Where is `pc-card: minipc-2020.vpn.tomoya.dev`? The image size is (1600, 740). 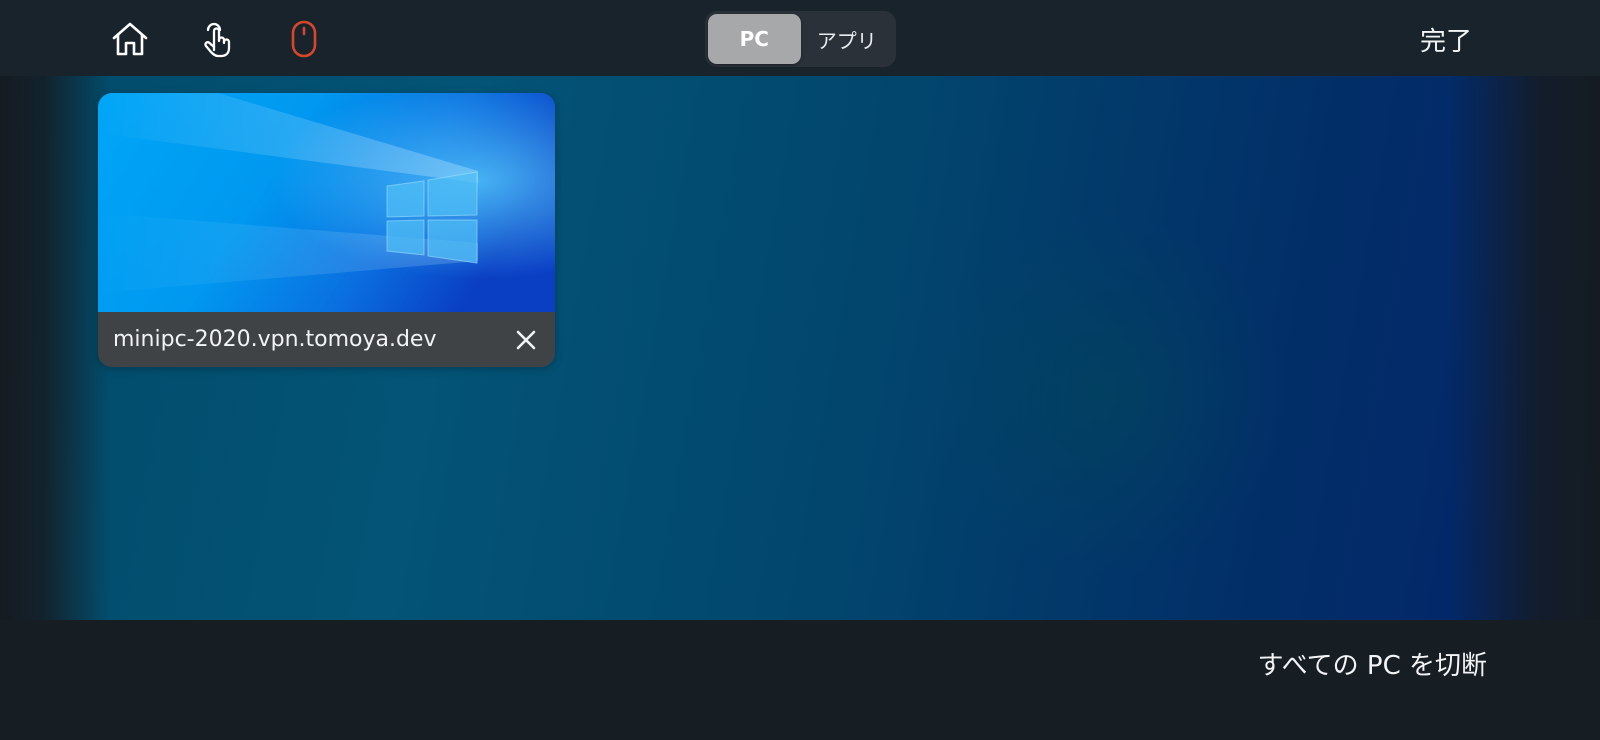 pc-card: minipc-2020.vpn.tomoya.dev is located at coordinates (326, 230).